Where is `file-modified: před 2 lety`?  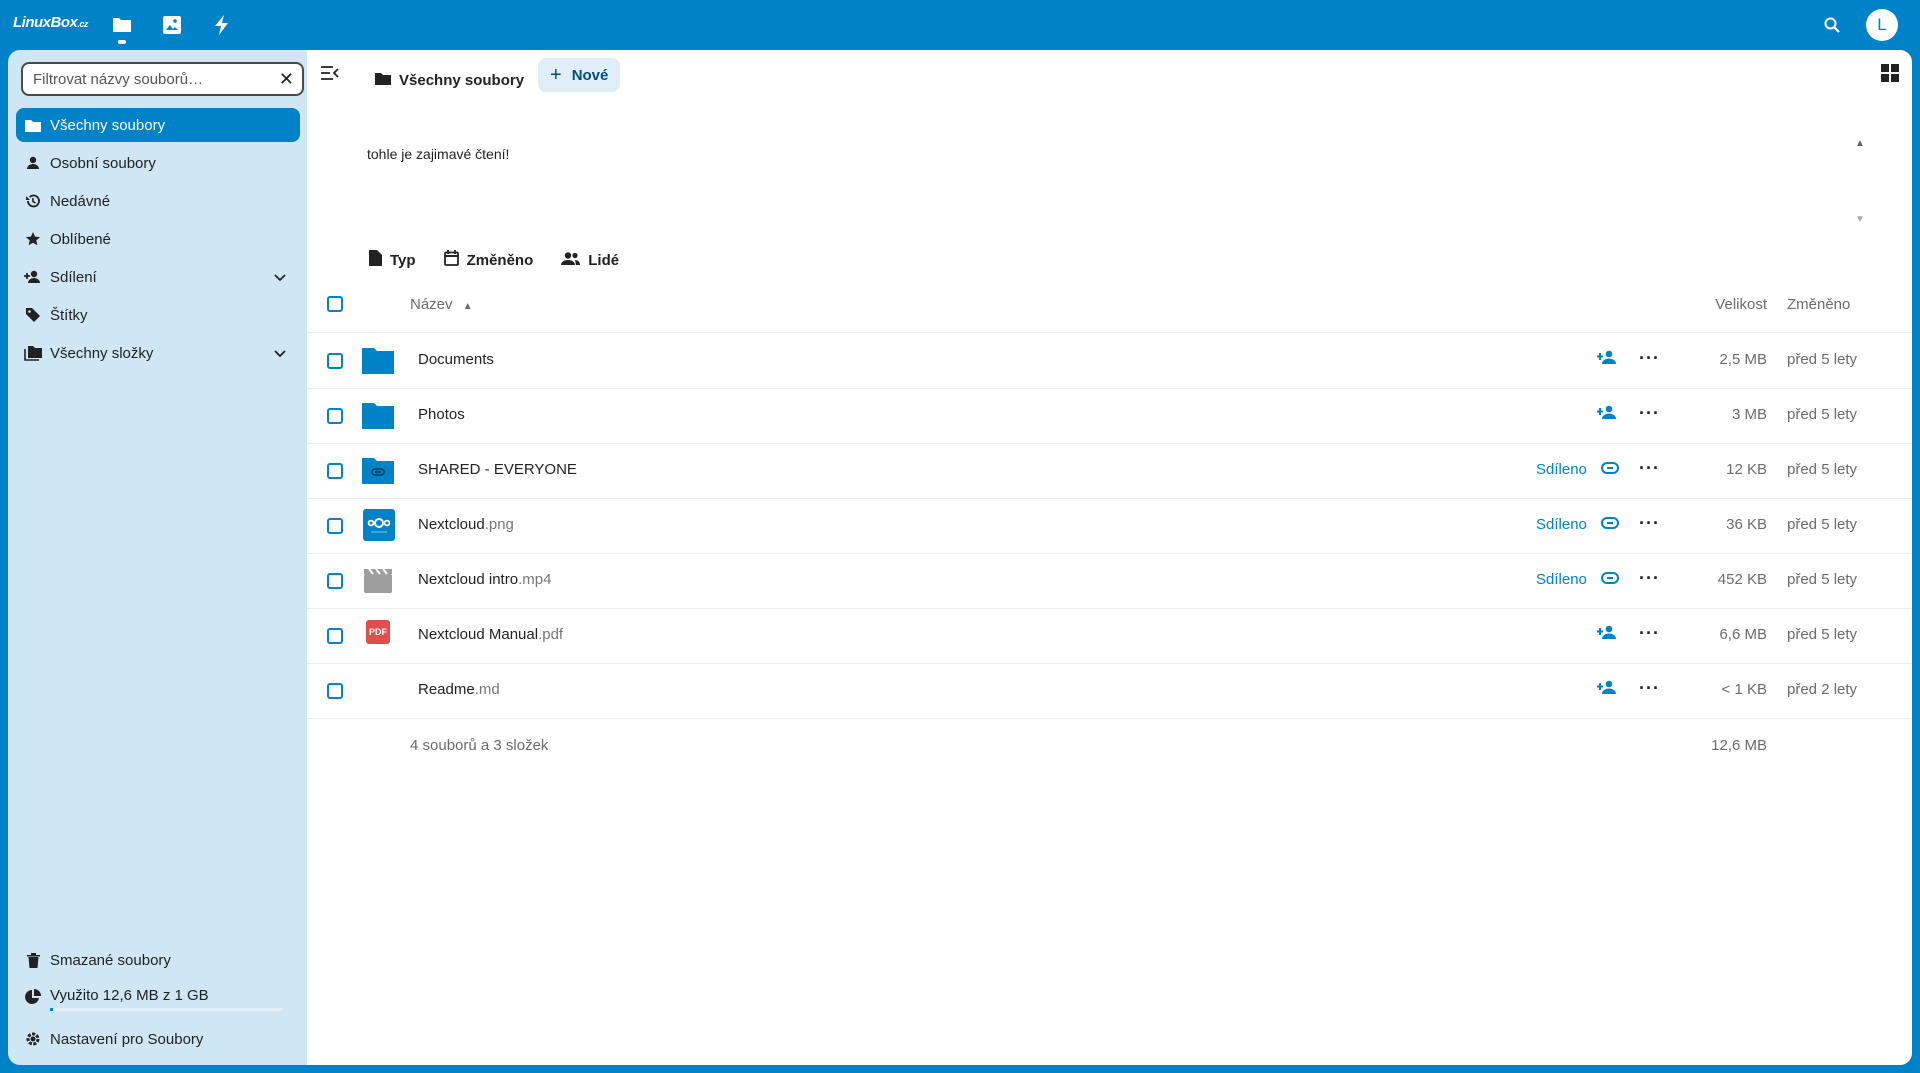 file-modified: před 2 lety is located at coordinates (1822, 689).